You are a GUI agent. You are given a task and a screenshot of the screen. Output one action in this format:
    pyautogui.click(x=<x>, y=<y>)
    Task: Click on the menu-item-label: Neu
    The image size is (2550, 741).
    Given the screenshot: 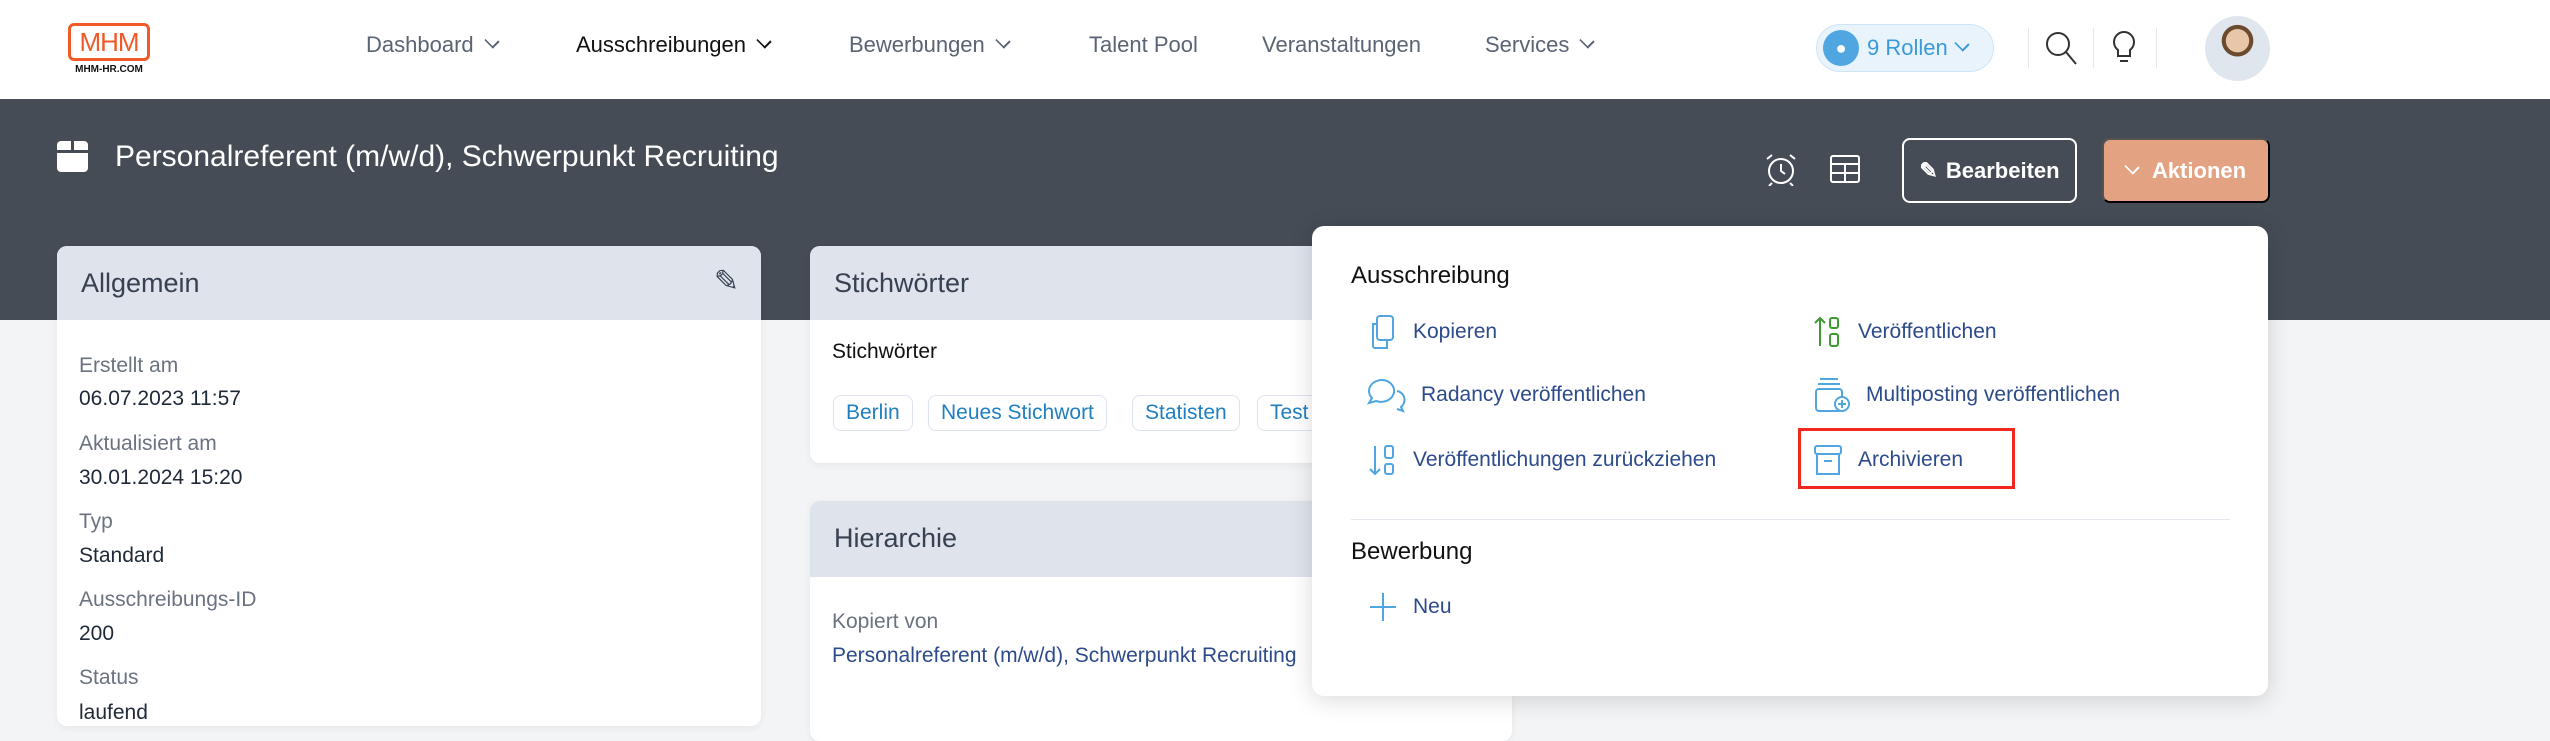 What is the action you would take?
    pyautogui.click(x=1432, y=606)
    